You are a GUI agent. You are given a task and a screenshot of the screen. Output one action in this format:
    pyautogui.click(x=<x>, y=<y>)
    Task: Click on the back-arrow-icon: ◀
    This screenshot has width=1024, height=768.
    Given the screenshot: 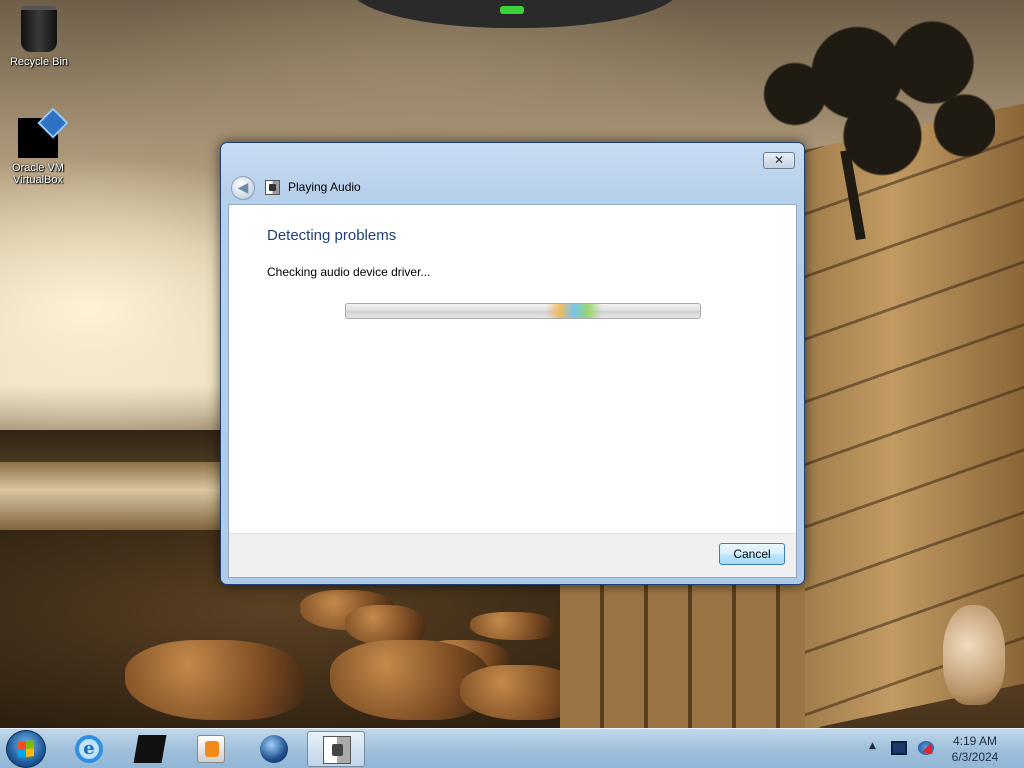 What is the action you would take?
    pyautogui.click(x=243, y=188)
    